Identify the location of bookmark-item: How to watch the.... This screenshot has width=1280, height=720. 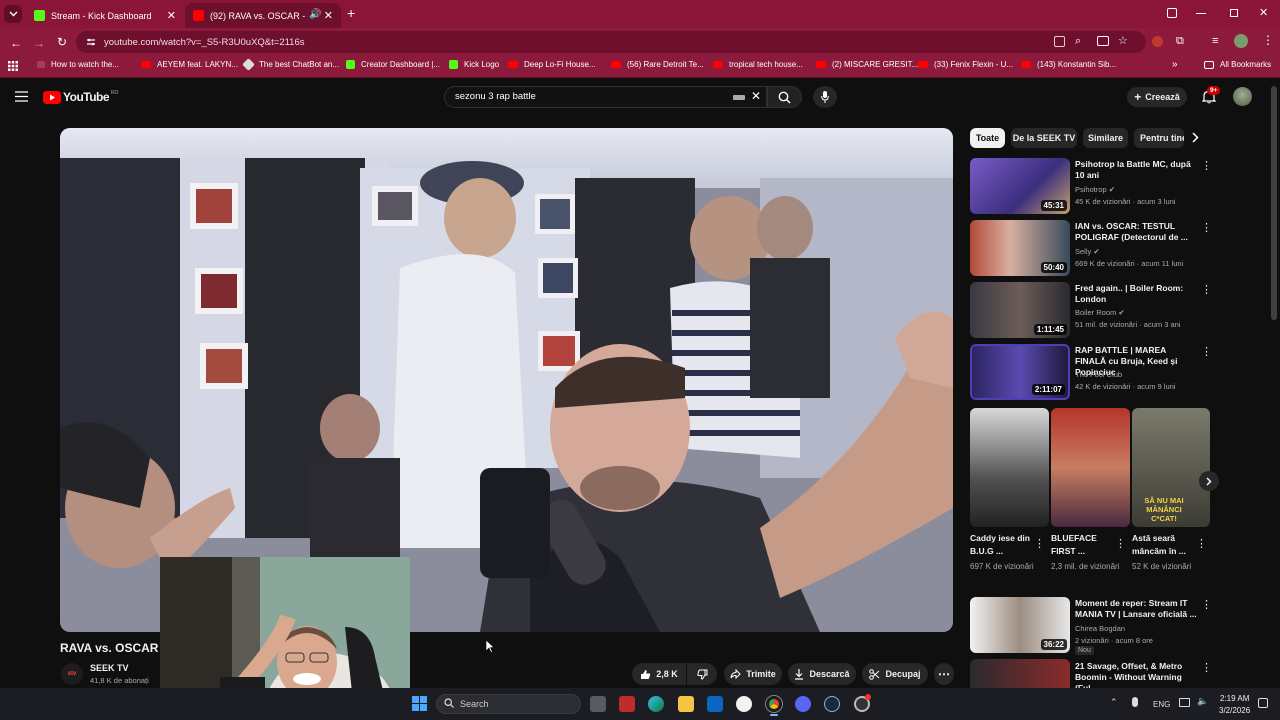
(78, 64).